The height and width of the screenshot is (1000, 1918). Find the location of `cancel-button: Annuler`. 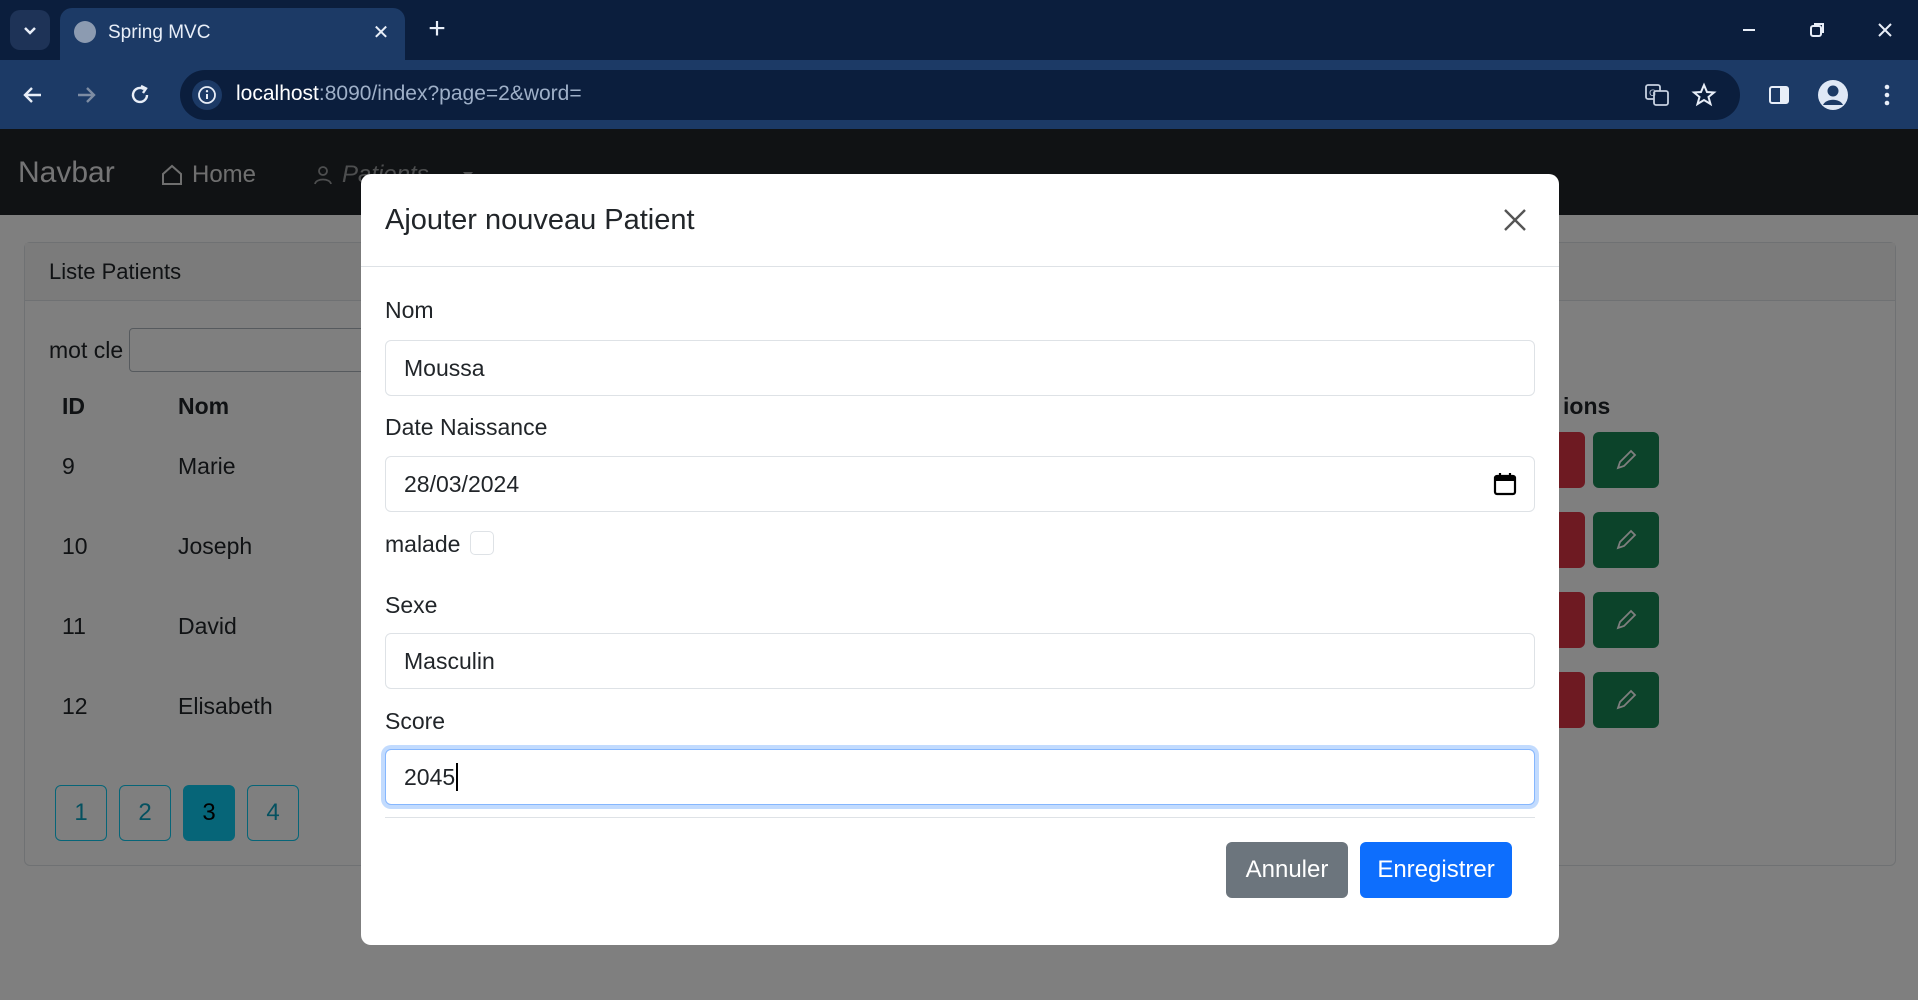

cancel-button: Annuler is located at coordinates (1287, 870).